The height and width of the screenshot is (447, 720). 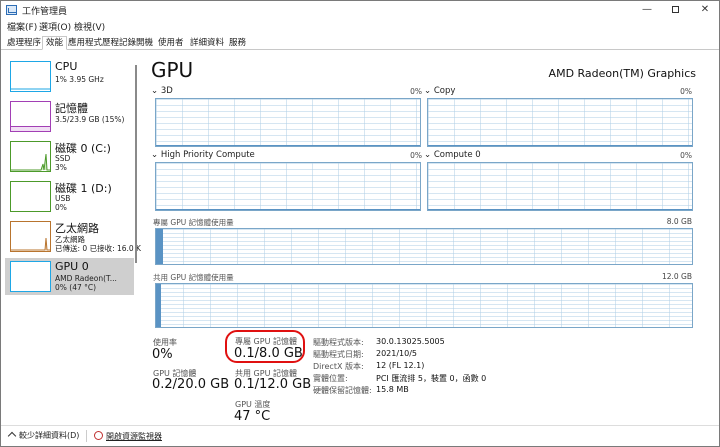 I want to click on engine-label: 3D, so click(x=166, y=91).